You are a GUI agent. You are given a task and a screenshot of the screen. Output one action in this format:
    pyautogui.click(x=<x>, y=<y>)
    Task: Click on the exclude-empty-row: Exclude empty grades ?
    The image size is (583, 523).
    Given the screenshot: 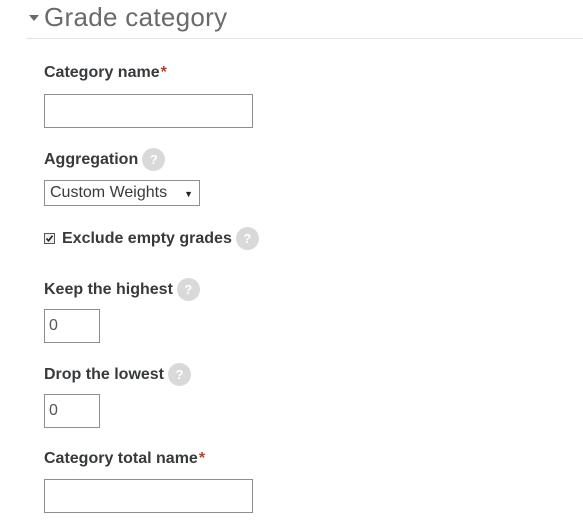 What is the action you would take?
    pyautogui.click(x=151, y=238)
    